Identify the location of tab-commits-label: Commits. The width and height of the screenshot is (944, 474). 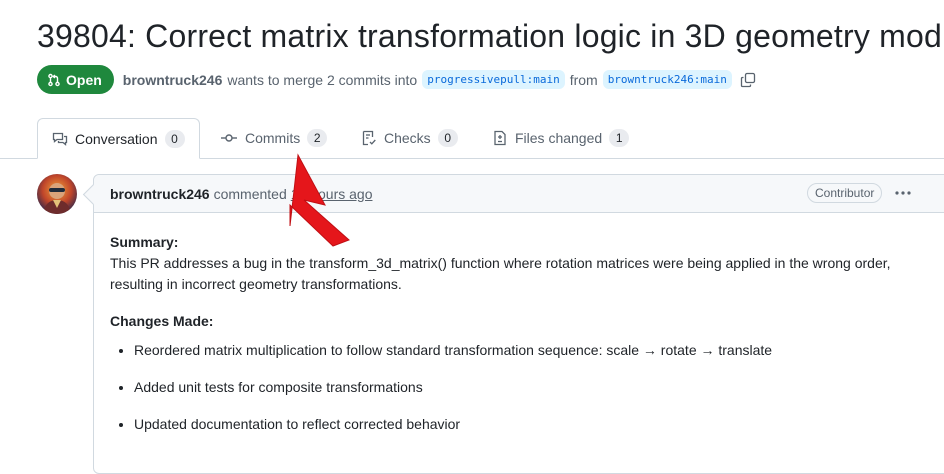
(273, 138).